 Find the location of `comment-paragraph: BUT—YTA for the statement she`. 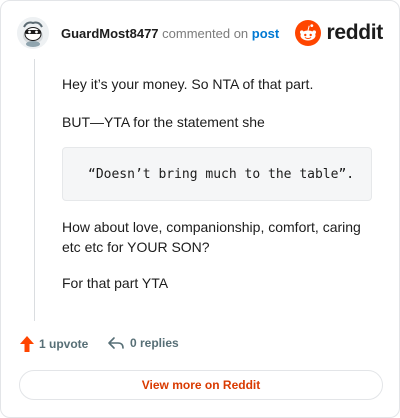

comment-paragraph: BUT—YTA for the statement she is located at coordinates (163, 122).